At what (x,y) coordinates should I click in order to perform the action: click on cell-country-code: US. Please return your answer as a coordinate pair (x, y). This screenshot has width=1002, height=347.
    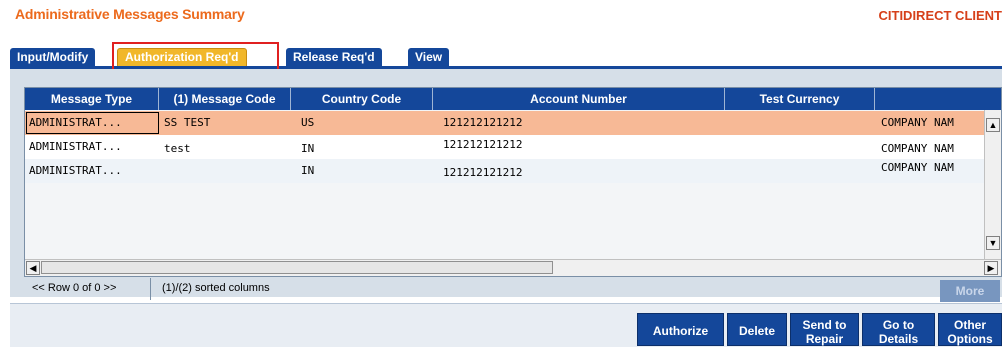
    Looking at the image, I should click on (366, 123).